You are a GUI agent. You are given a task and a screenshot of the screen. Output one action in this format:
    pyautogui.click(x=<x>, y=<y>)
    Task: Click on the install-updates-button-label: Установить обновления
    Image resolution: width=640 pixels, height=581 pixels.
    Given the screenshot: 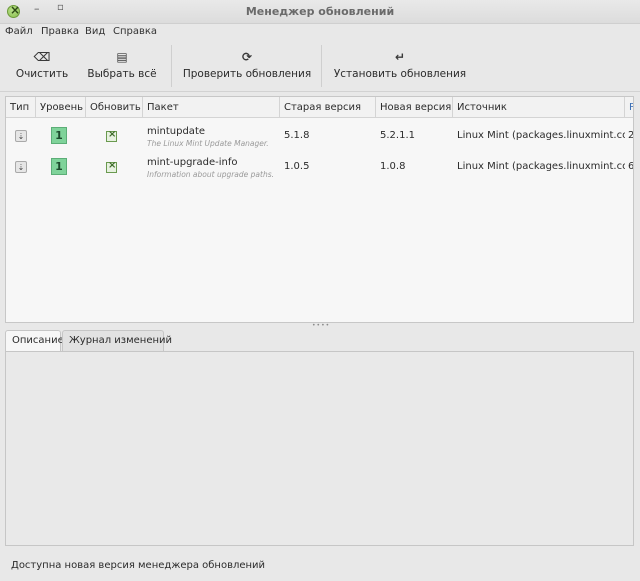 What is the action you would take?
    pyautogui.click(x=400, y=74)
    